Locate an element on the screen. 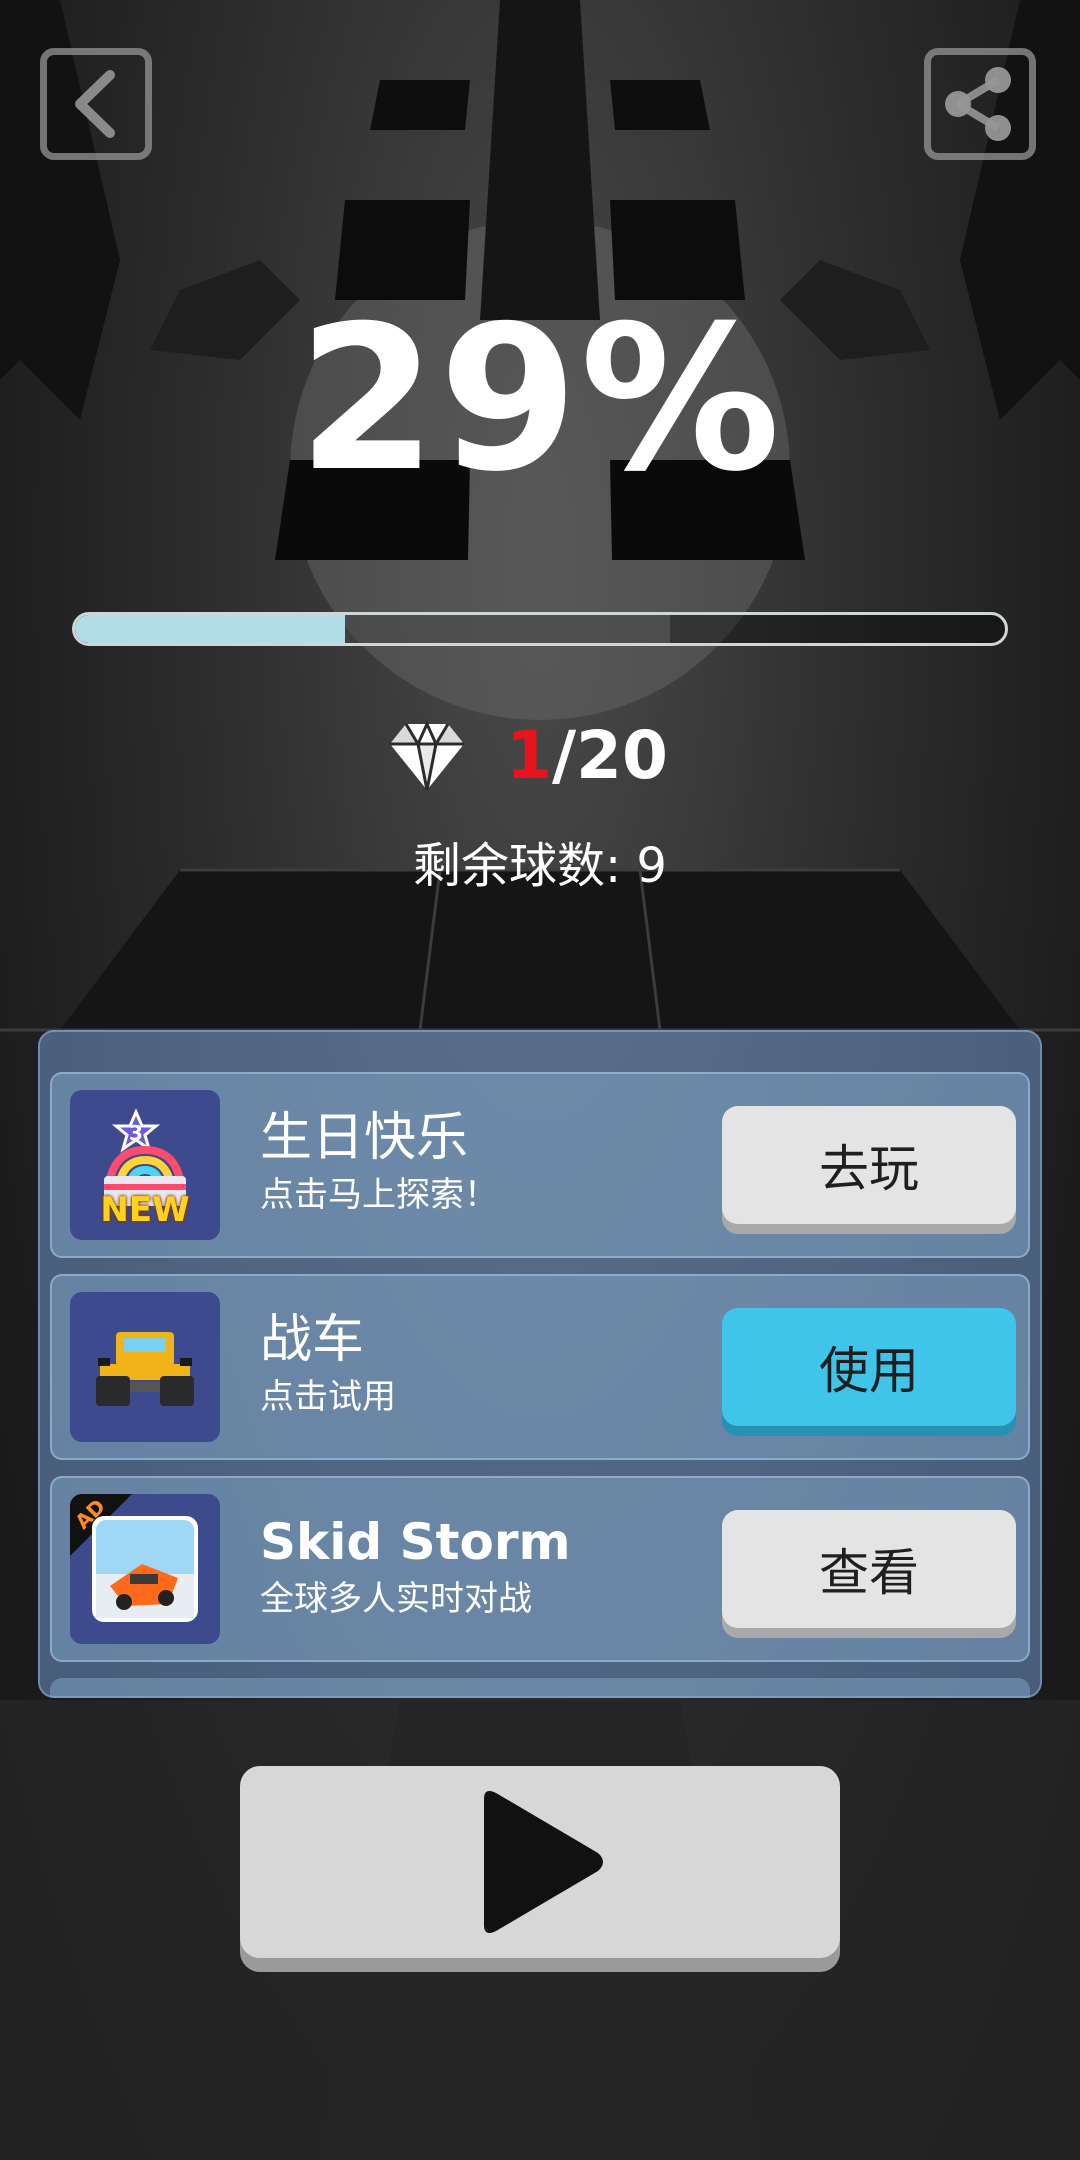 The width and height of the screenshot is (1080, 2160). monster-truck-icon is located at coordinates (145, 1369).